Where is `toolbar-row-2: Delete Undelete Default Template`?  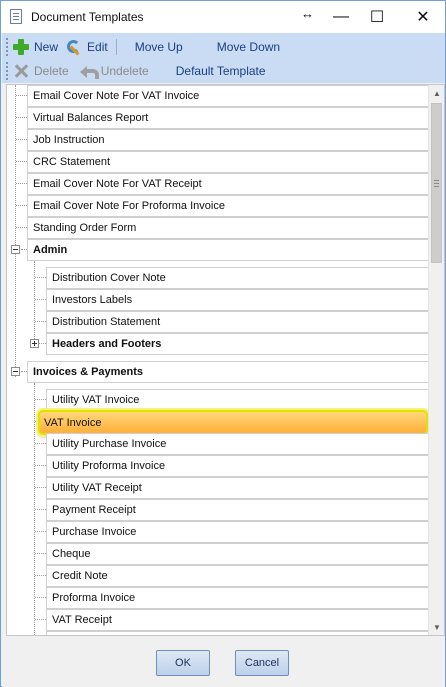
toolbar-row-2: Delete Undelete Default Template is located at coordinates (139, 71).